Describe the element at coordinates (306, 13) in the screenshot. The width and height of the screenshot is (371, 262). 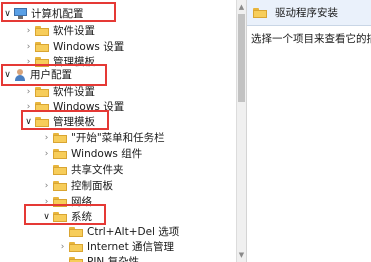
I see `details-title: 驱动程序安装` at that location.